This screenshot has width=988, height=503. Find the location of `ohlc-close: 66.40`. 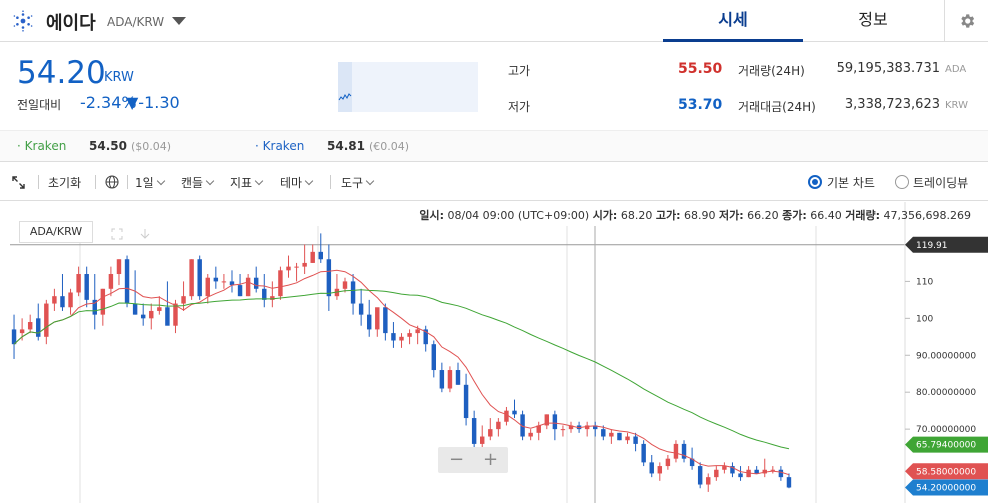

ohlc-close: 66.40 is located at coordinates (826, 215).